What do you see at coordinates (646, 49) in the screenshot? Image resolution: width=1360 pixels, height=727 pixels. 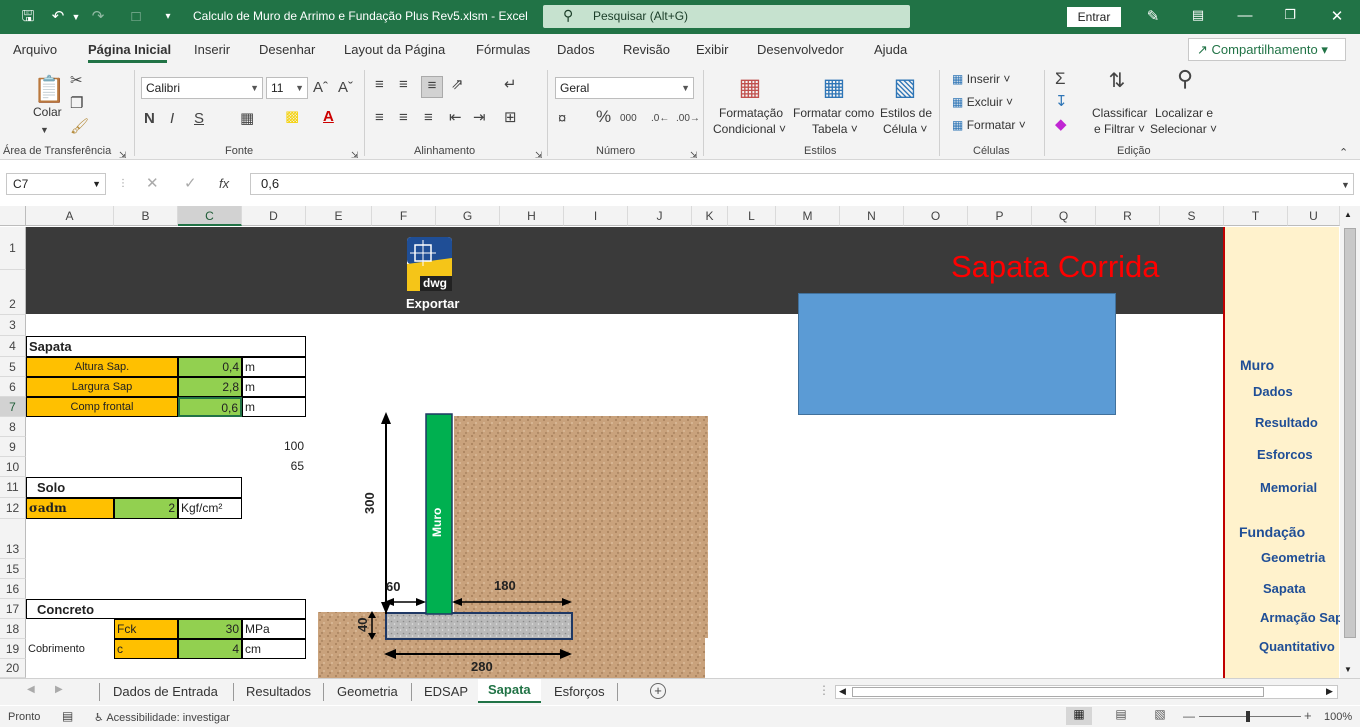 I see `menu-revisao: Revisão` at bounding box center [646, 49].